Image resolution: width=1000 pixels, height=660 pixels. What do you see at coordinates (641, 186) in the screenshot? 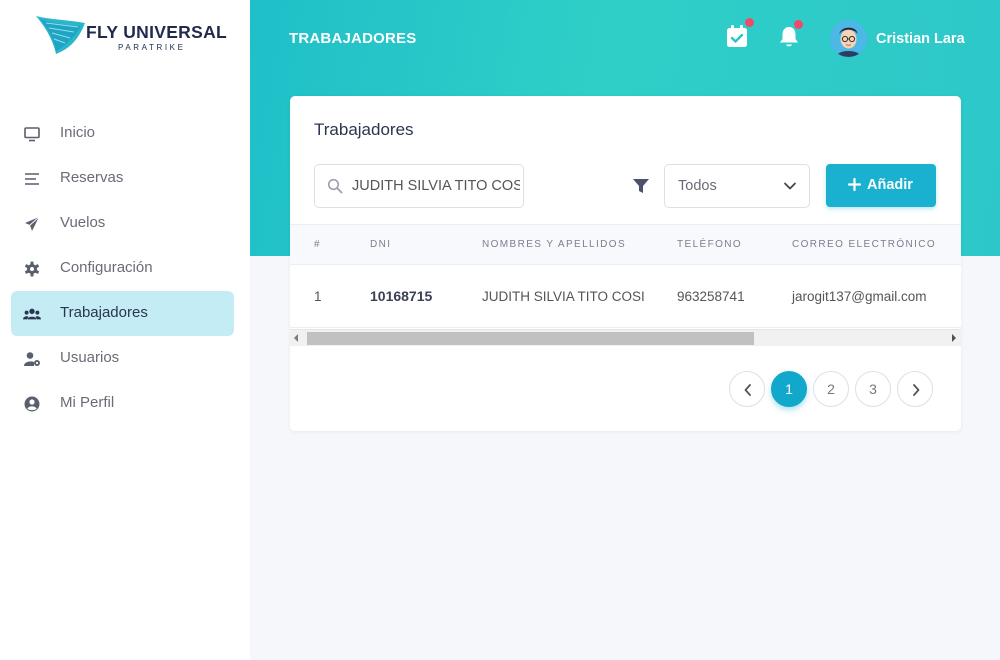
I see `filter-icon` at bounding box center [641, 186].